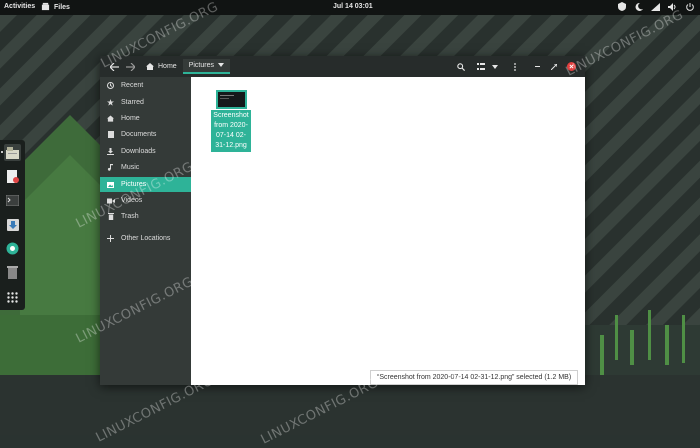  I want to click on search-button, so click(461, 66).